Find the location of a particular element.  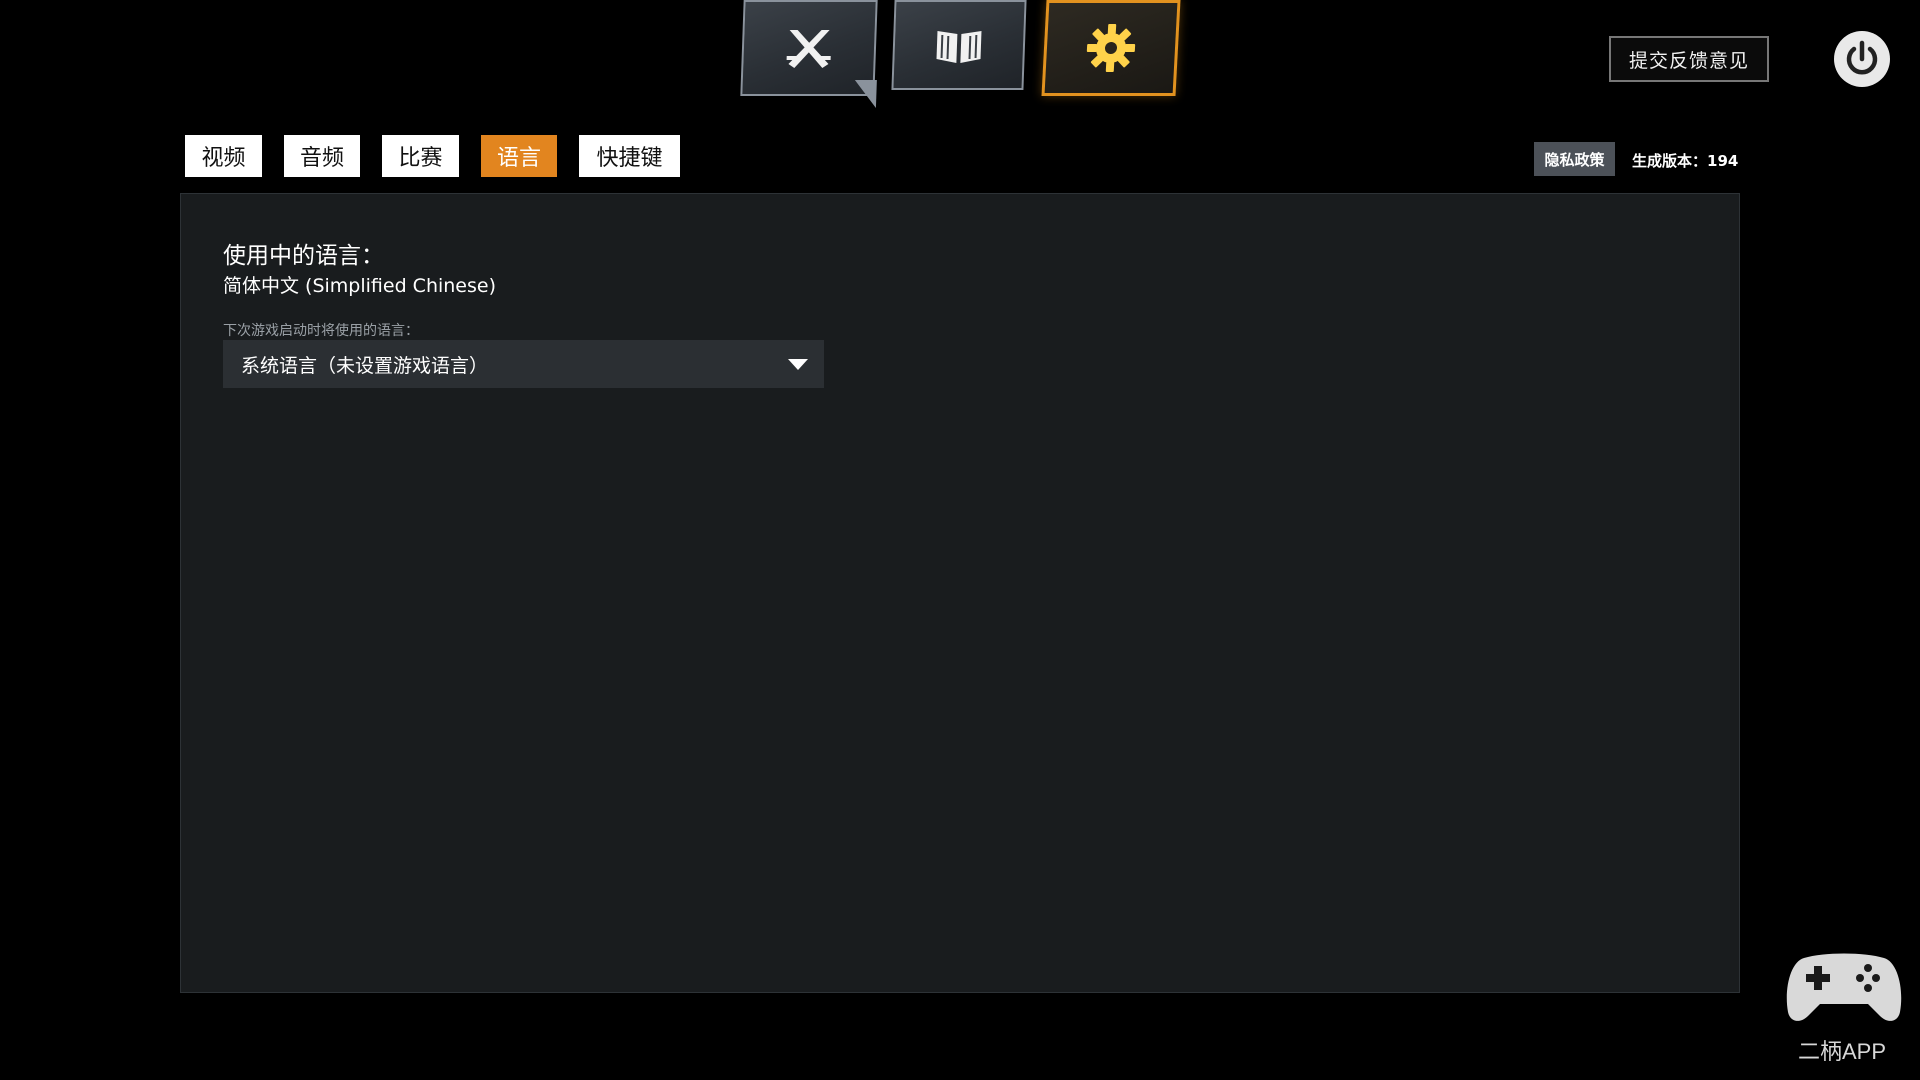

tab-language: 语言 is located at coordinates (519, 156).